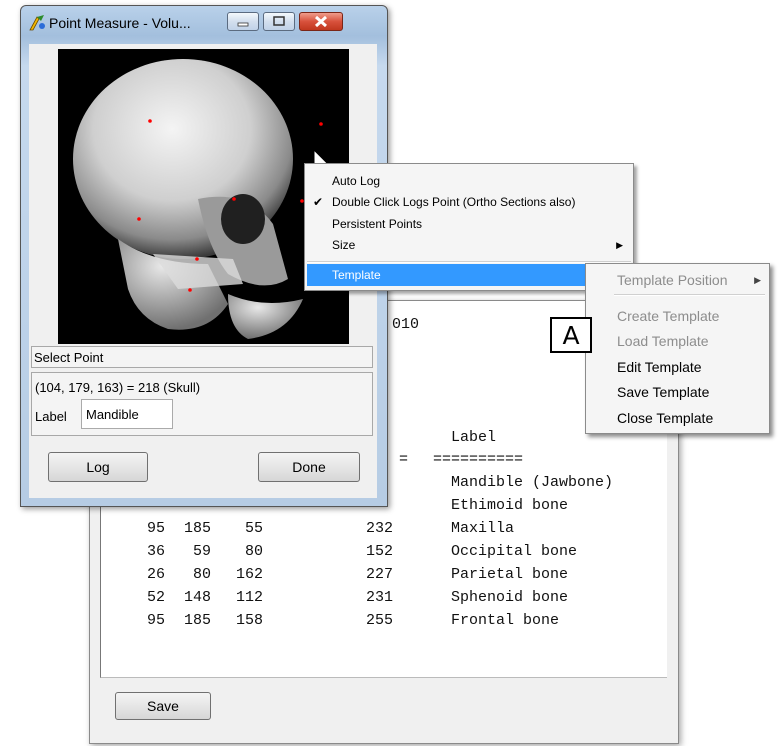 Image resolution: width=778 pixels, height=746 pixels. I want to click on log-rule: ==========, so click(478, 459).